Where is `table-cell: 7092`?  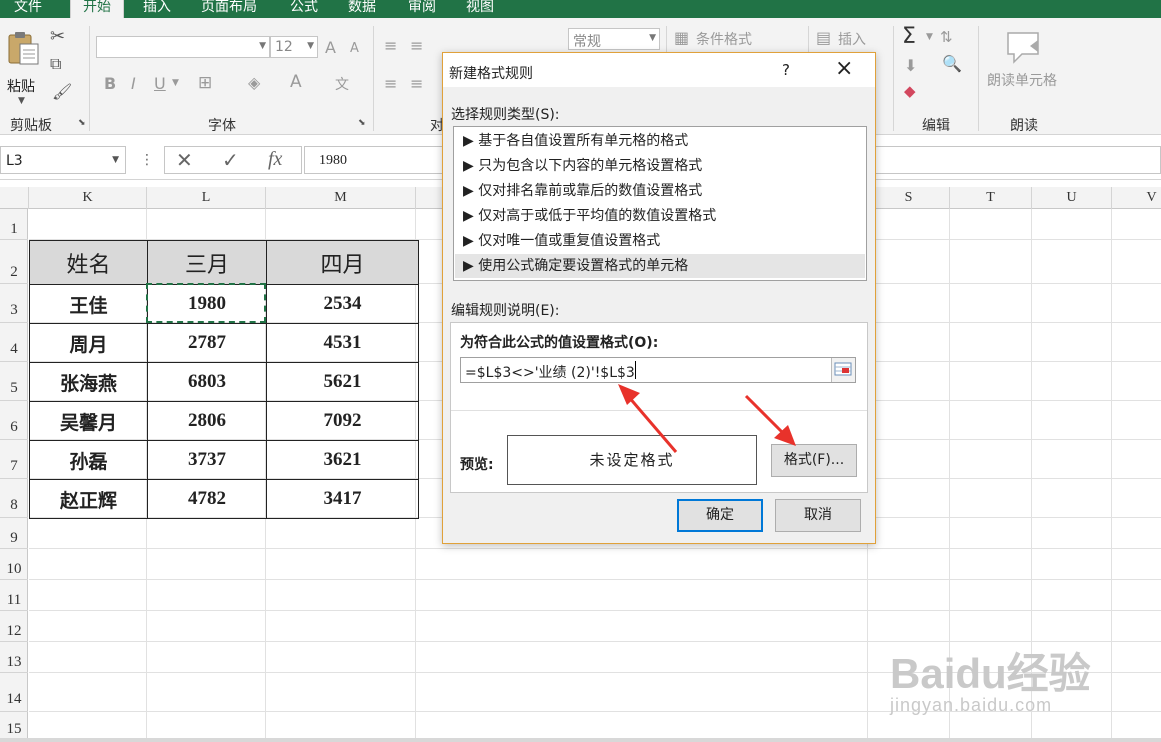
table-cell: 7092 is located at coordinates (342, 421).